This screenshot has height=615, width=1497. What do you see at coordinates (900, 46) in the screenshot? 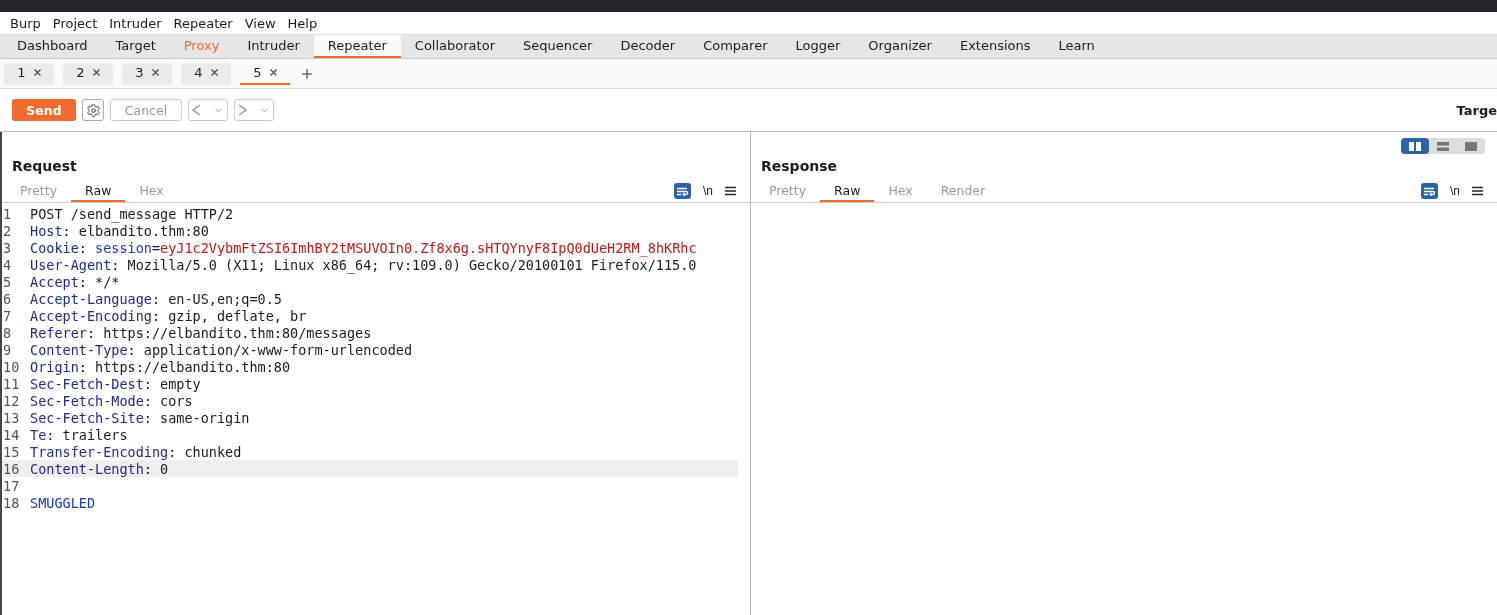
I see `main-tab: Organizer` at bounding box center [900, 46].